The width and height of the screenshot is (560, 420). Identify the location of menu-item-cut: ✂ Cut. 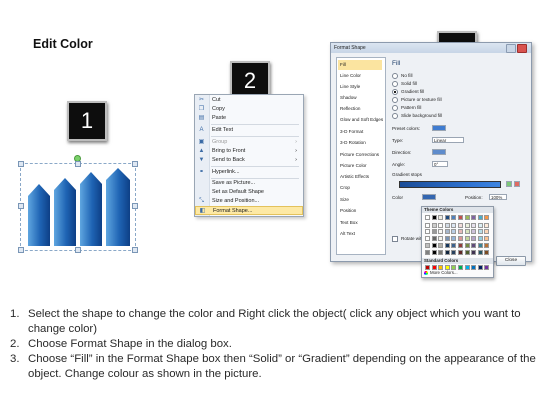
(249, 100).